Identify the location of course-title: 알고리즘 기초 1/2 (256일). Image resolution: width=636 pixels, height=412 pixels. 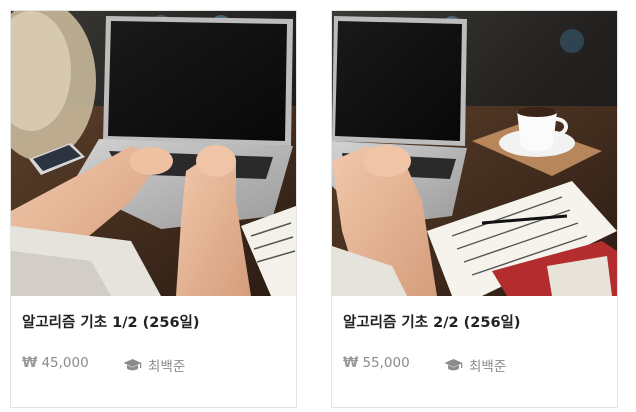
(111, 321).